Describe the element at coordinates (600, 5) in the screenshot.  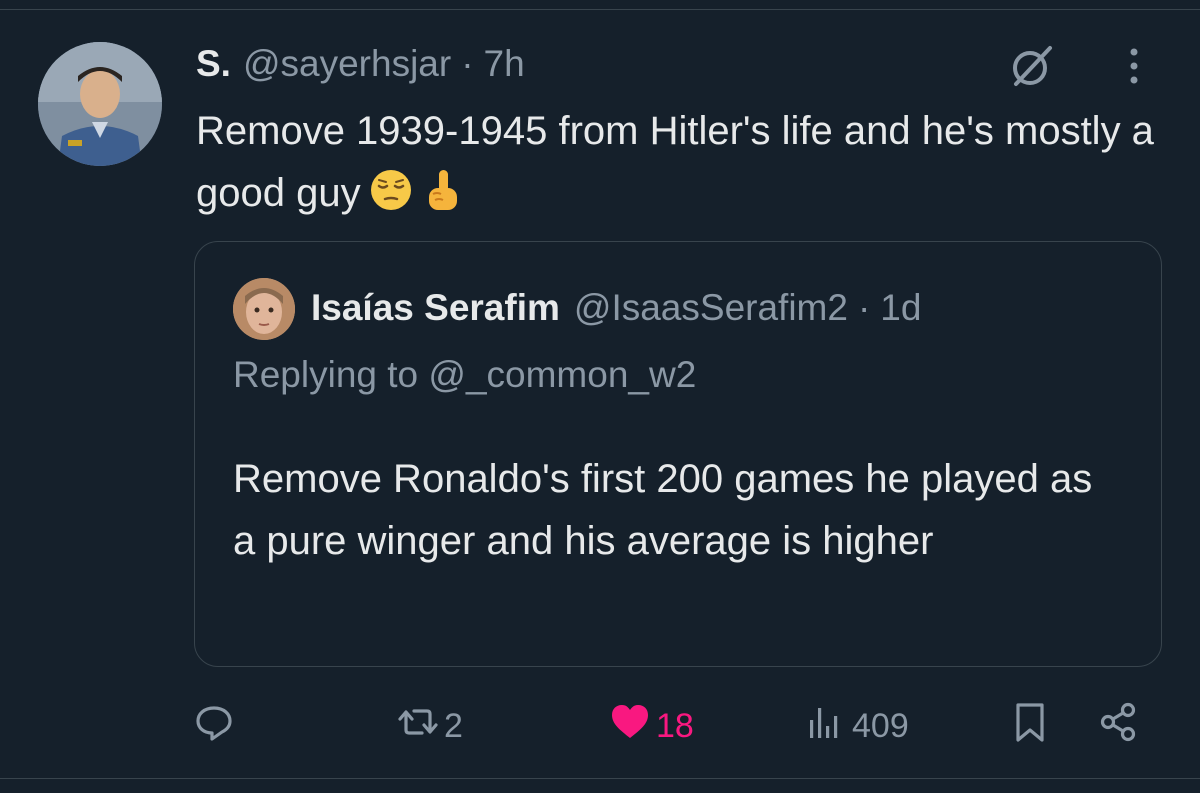
I see `top-divider` at that location.